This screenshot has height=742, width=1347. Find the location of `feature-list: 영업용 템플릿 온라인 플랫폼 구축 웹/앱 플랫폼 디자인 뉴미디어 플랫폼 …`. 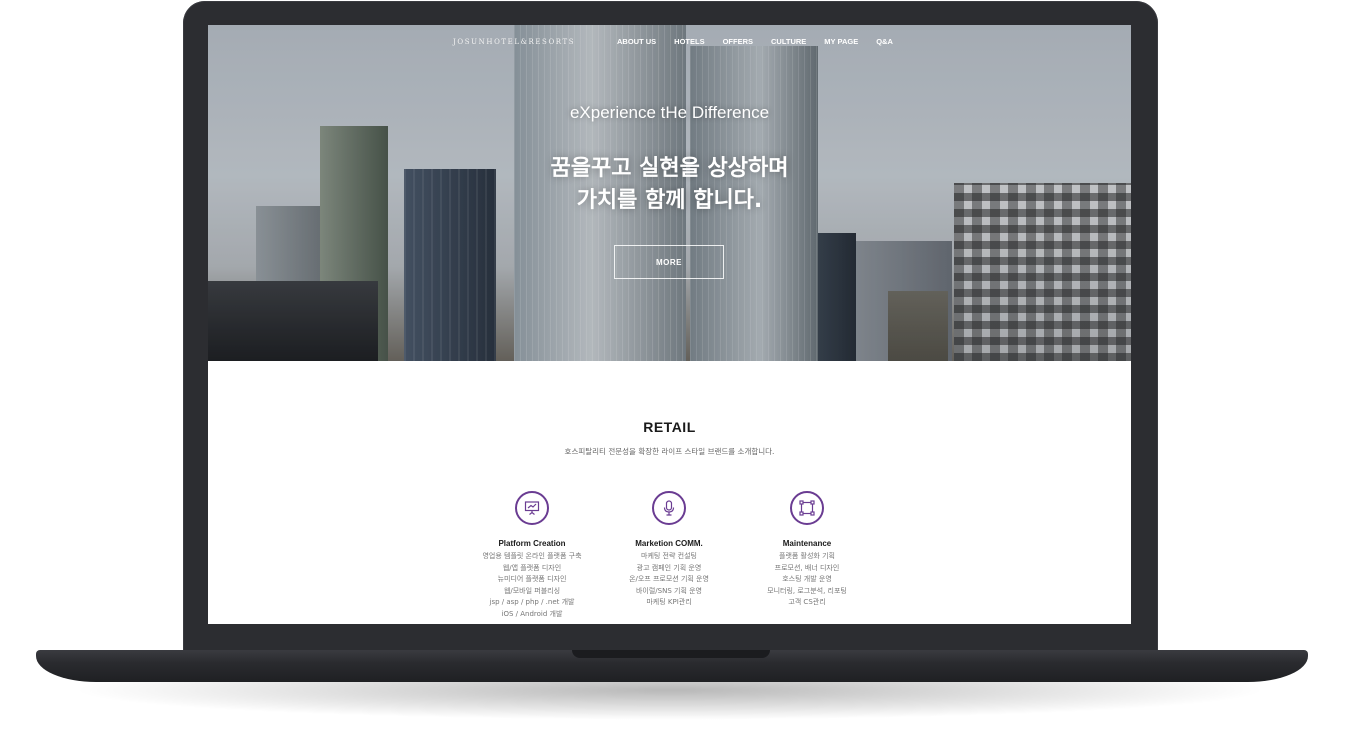

feature-list: 영업용 템플릿 온라인 플랫폼 구축 웹/앱 플랫폼 디자인 뉴미디어 플랫폼 … is located at coordinates (532, 587).